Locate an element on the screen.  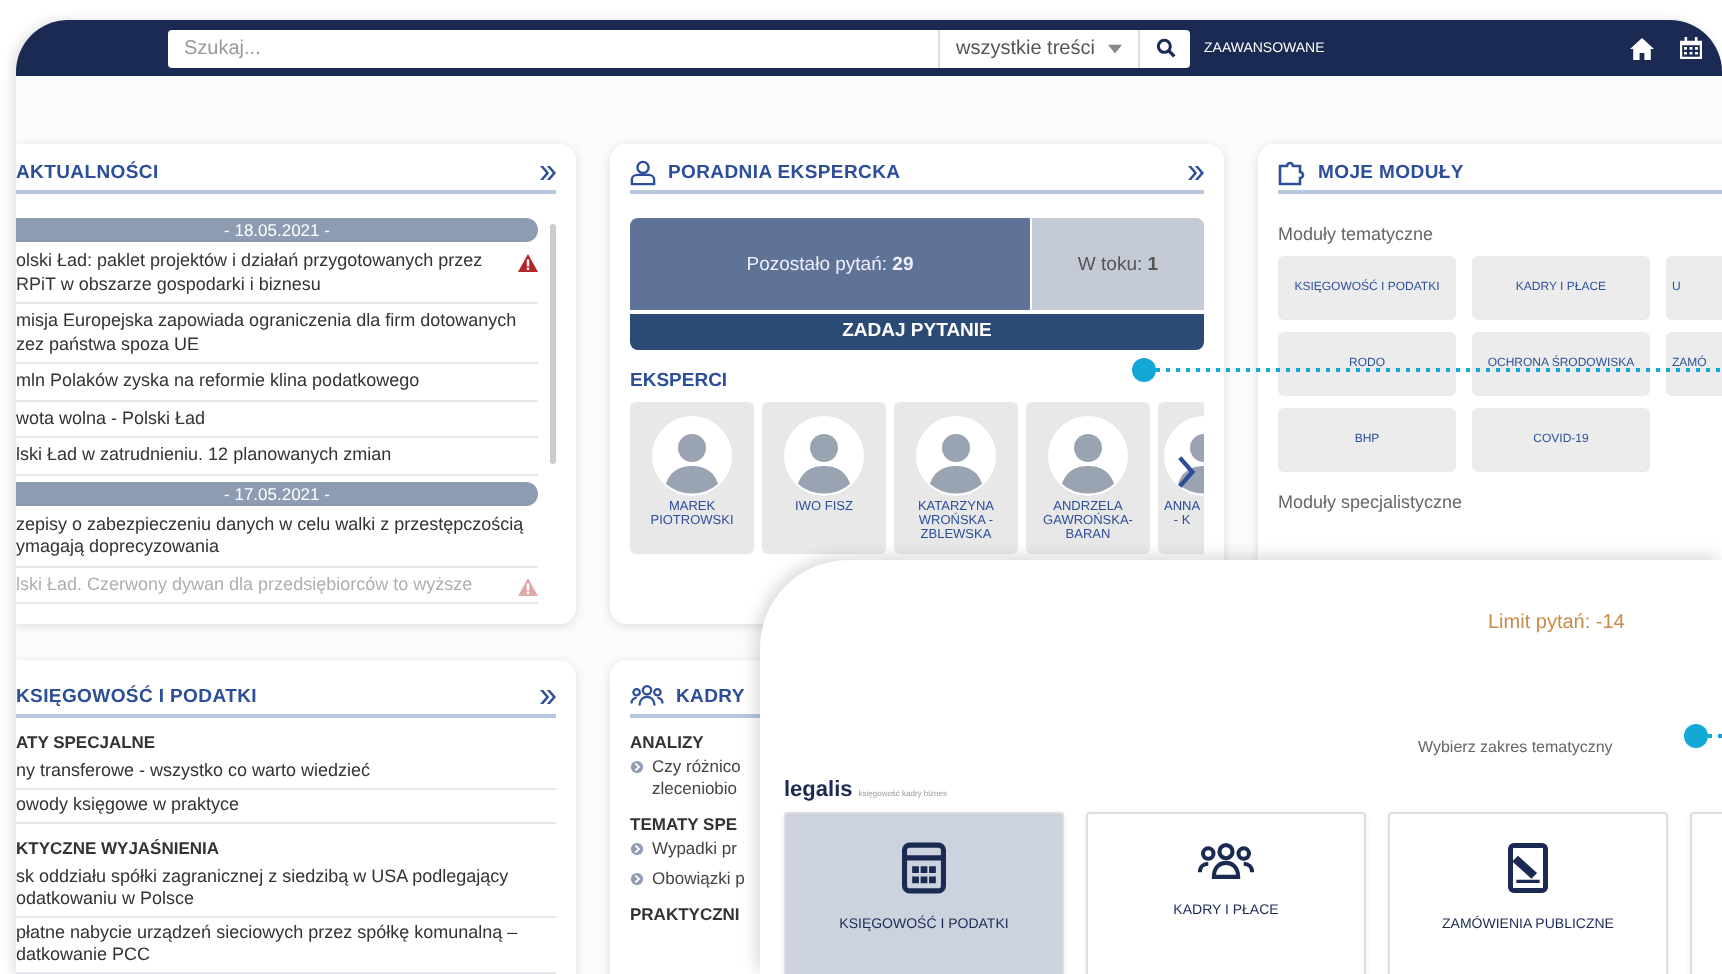
panel-title: AKTUALNOŚCI is located at coordinates (87, 172).